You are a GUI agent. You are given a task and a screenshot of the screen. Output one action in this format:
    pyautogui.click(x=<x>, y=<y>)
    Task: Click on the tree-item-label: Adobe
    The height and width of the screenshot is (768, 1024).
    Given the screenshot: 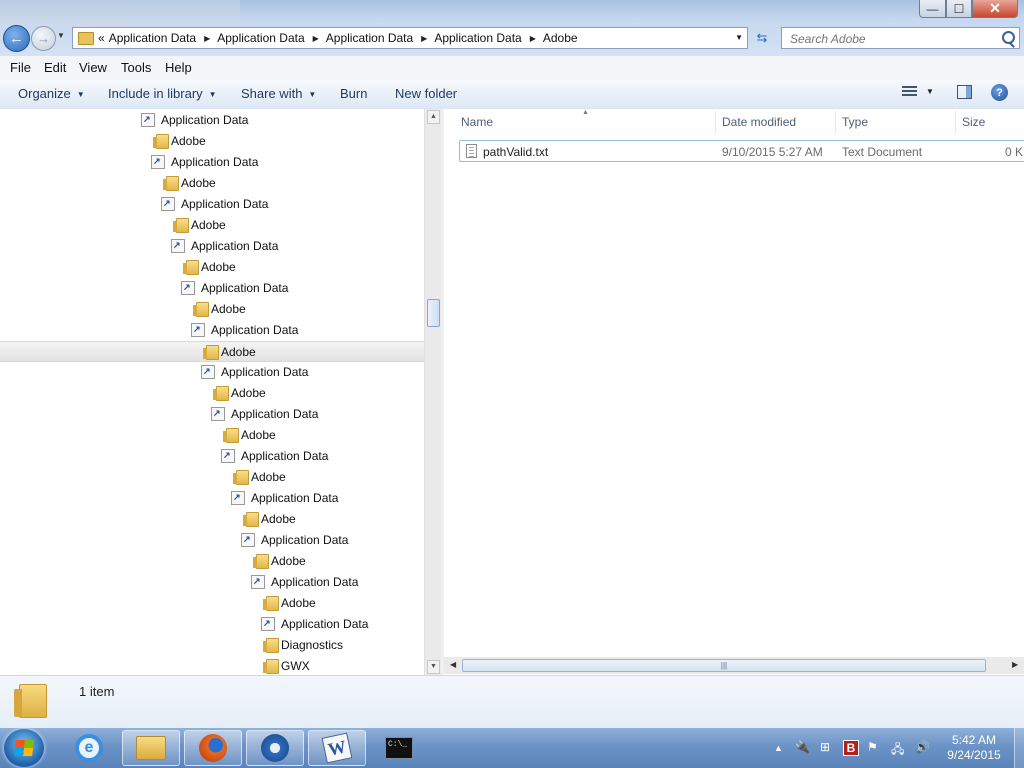 What is the action you would take?
    pyautogui.click(x=258, y=435)
    